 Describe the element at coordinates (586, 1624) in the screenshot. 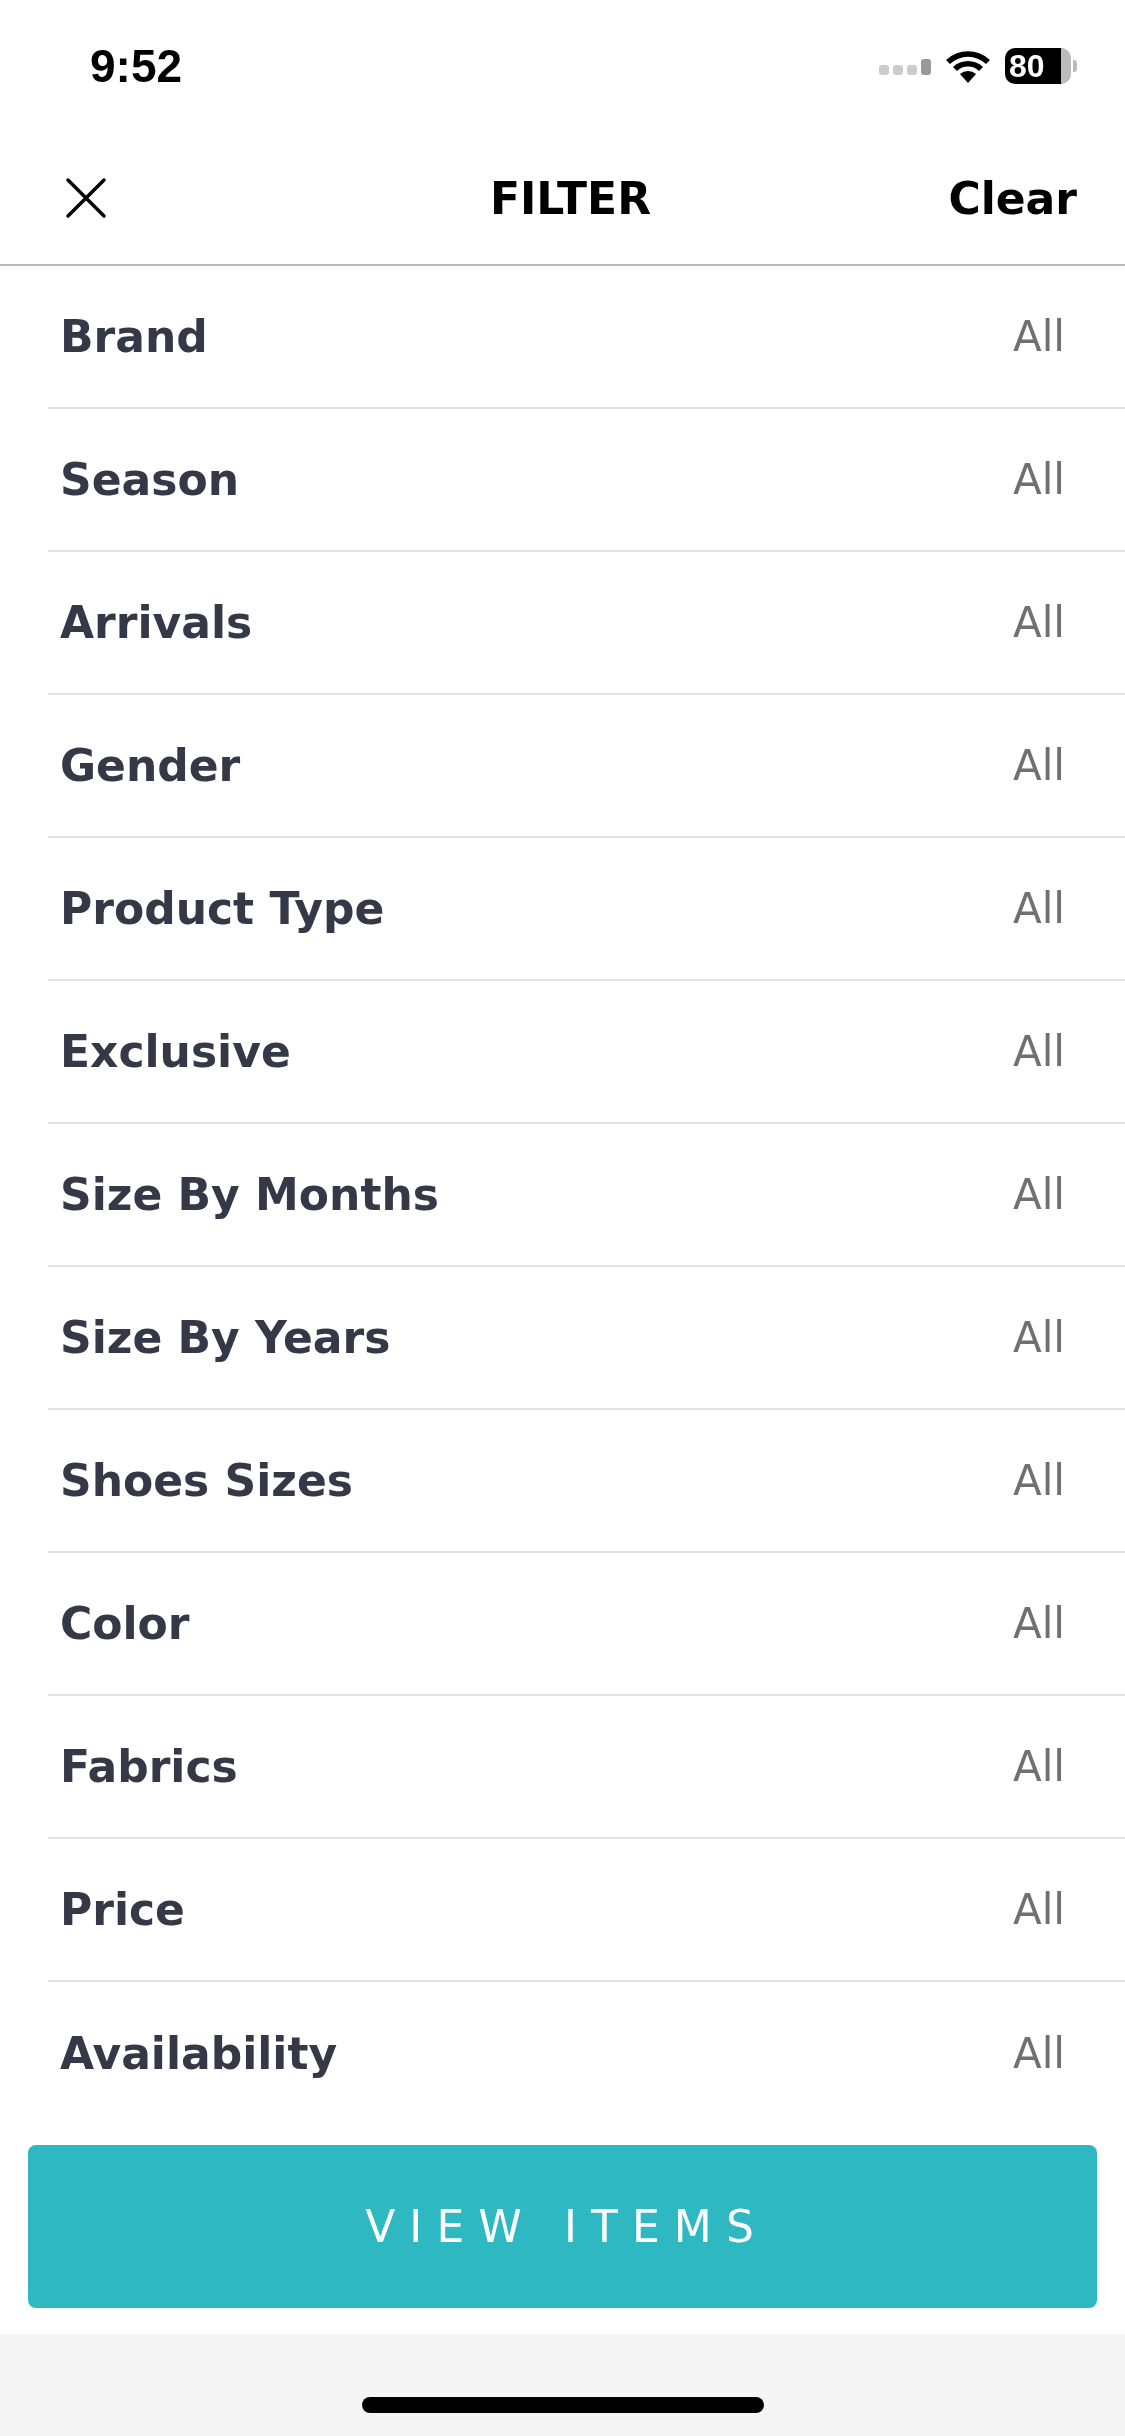

I see `filter-row: Color All` at that location.